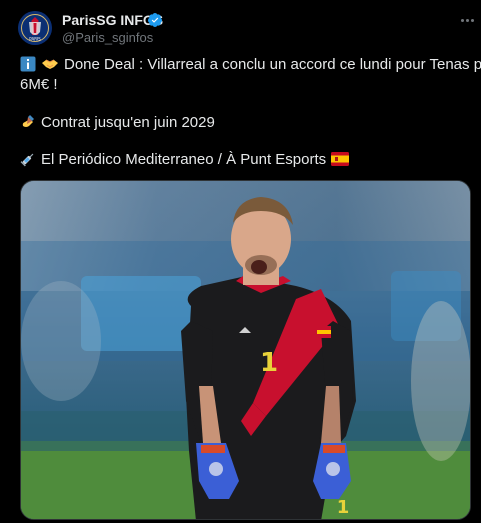 This screenshot has width=481, height=523. Describe the element at coordinates (28, 121) in the screenshot. I see `writing-hand-icon` at that location.